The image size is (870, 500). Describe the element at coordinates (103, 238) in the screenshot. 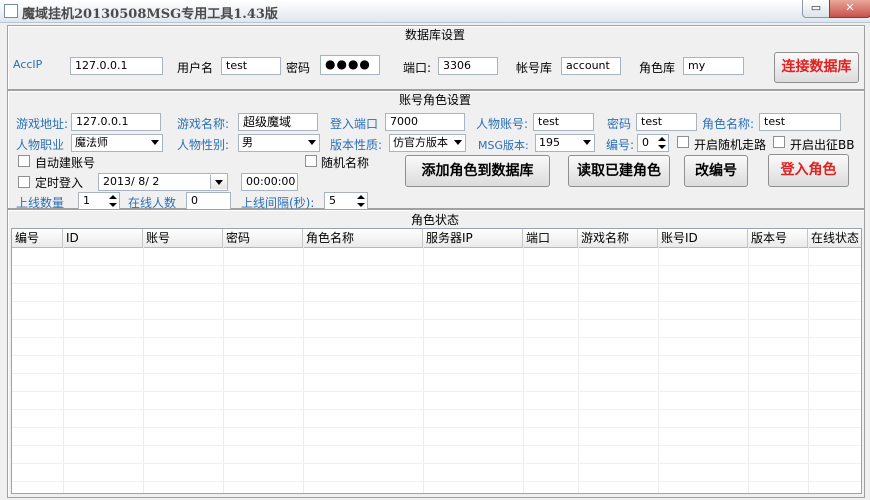

I see `column-header-id: ID` at that location.